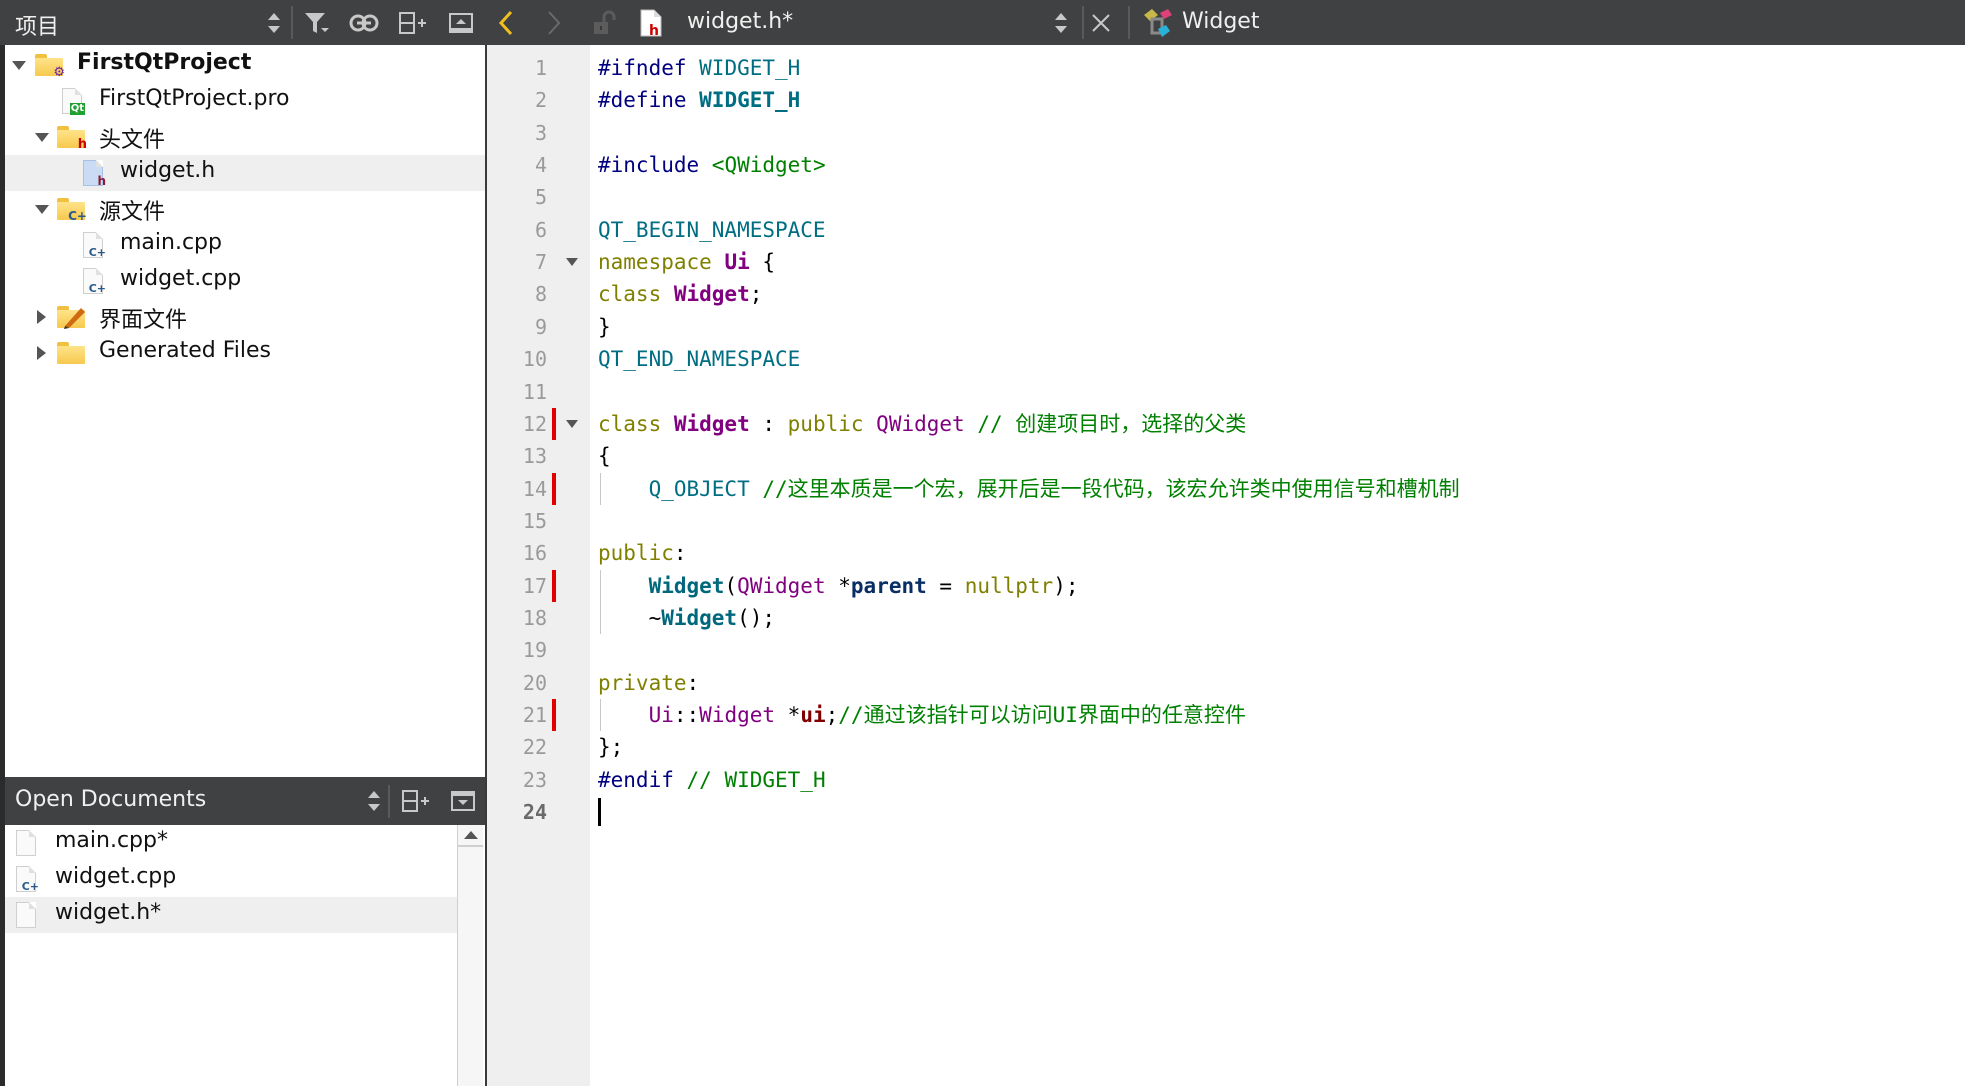 The image size is (1965, 1086). What do you see at coordinates (540, 326) in the screenshot?
I see `line-number: 9` at bounding box center [540, 326].